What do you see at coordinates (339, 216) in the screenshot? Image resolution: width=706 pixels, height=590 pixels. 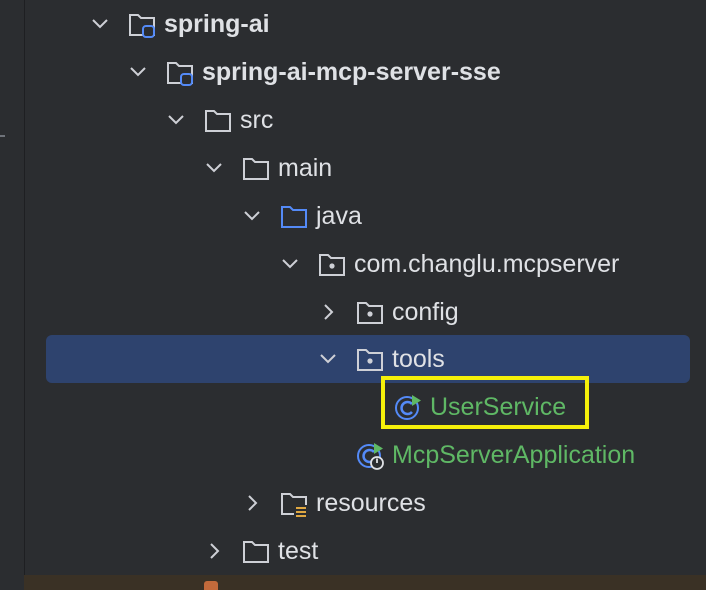 I see `tree-item-label: java` at bounding box center [339, 216].